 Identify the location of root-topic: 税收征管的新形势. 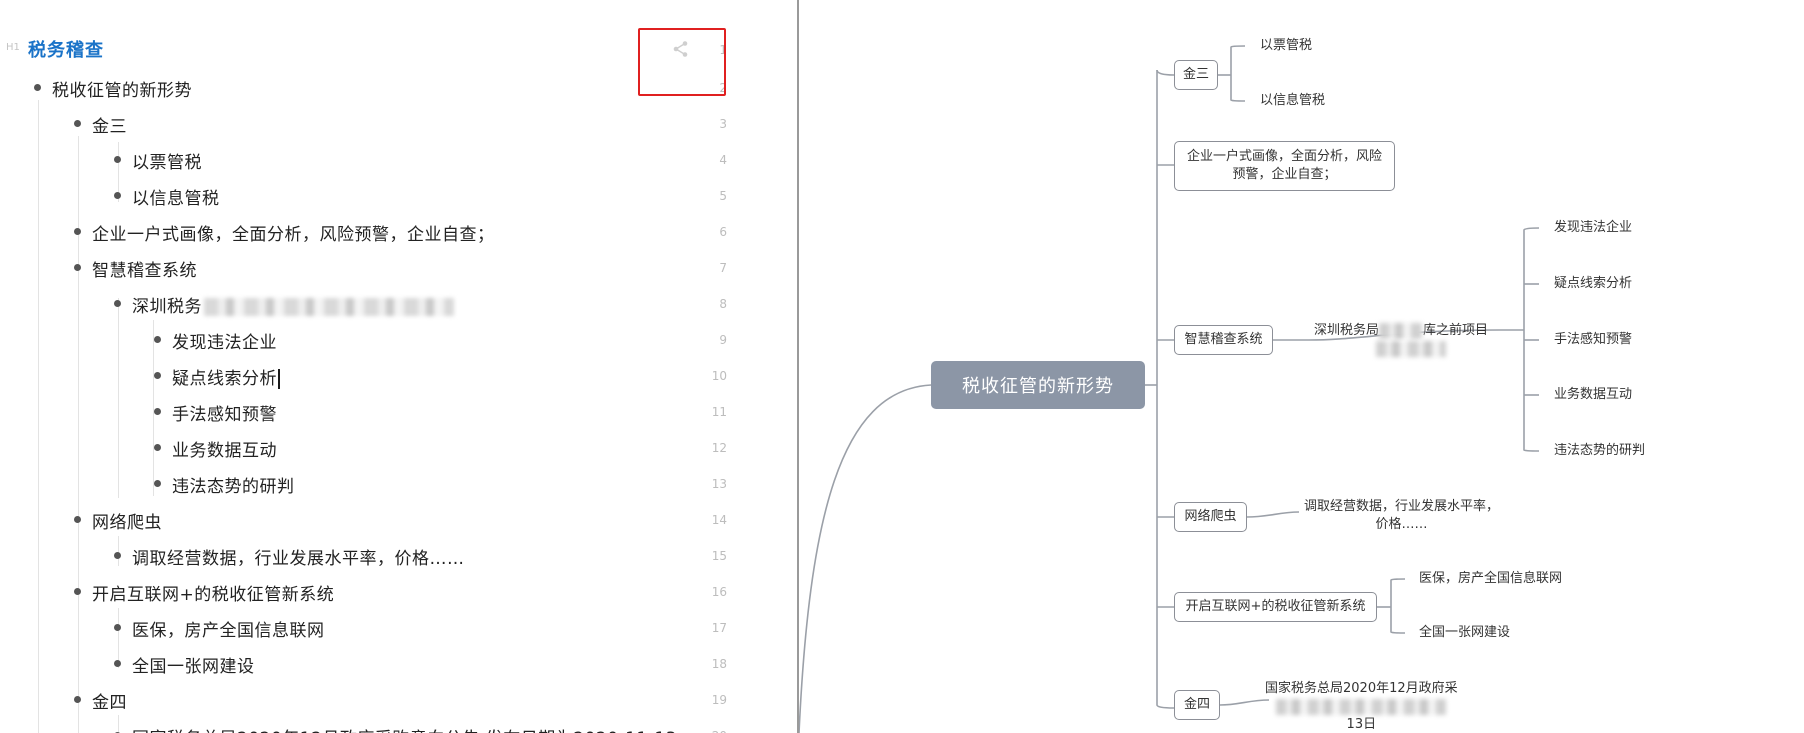
(1038, 385).